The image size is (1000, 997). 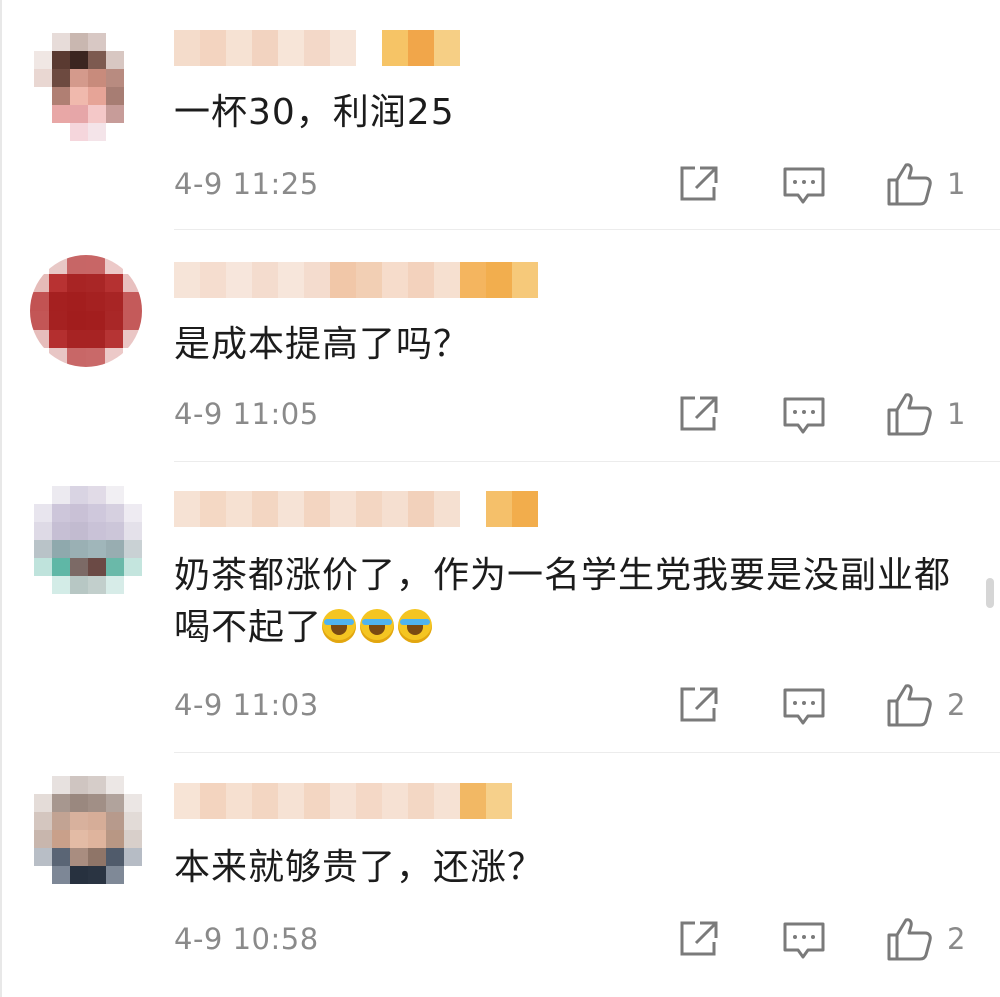 I want to click on comment-divider, so click(x=587, y=461).